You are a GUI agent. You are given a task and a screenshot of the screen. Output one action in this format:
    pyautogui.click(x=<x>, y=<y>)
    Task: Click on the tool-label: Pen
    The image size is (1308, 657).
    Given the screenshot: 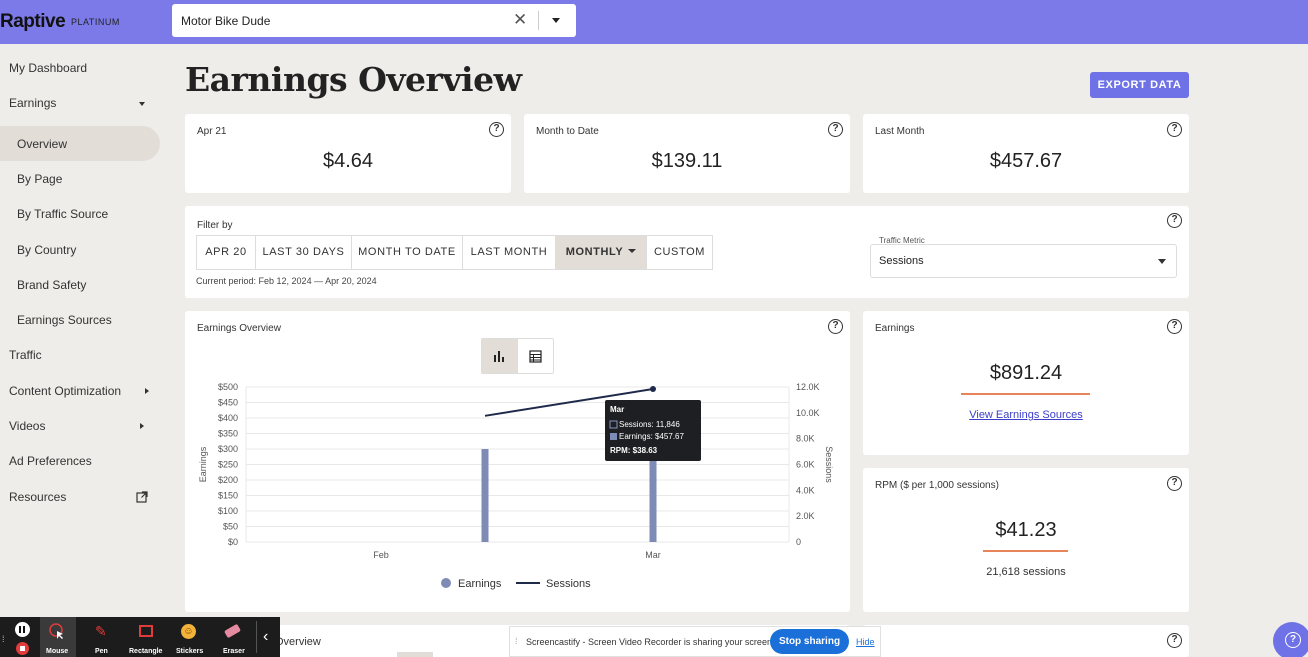 What is the action you would take?
    pyautogui.click(x=101, y=651)
    